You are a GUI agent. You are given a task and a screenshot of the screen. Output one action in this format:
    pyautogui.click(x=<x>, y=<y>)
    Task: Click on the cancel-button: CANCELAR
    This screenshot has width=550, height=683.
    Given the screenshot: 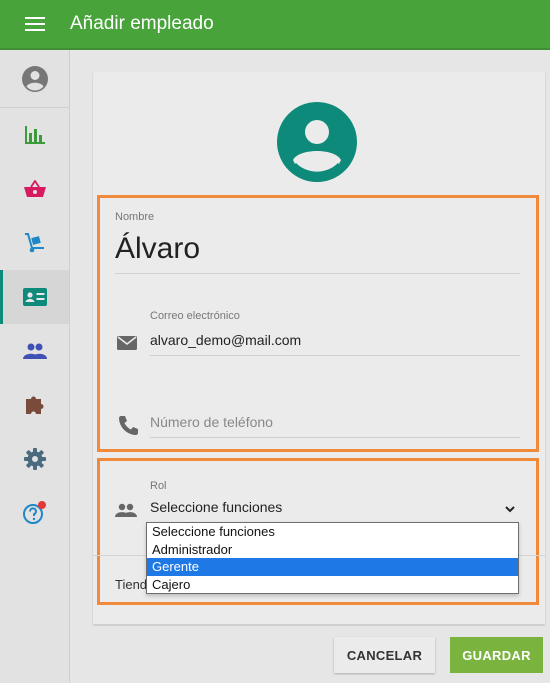 What is the action you would take?
    pyautogui.click(x=384, y=655)
    